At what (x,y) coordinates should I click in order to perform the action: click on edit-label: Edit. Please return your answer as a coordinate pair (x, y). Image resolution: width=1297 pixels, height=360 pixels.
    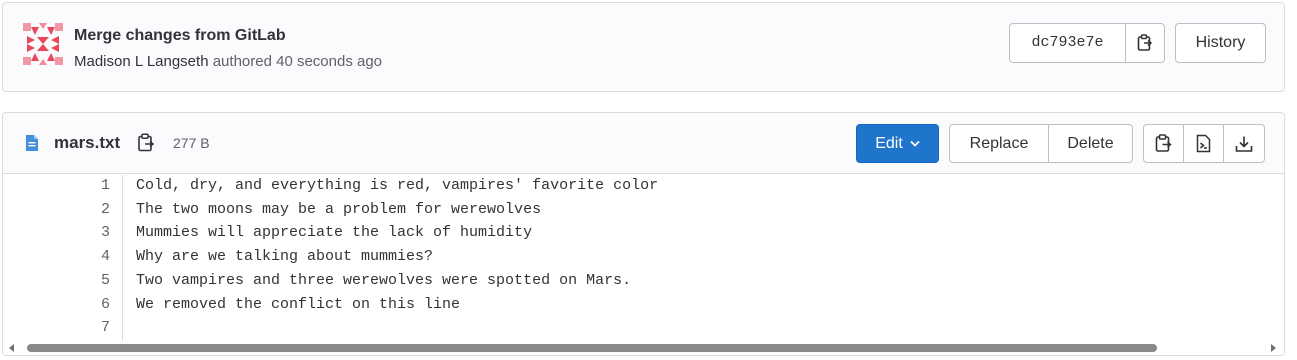
    Looking at the image, I should click on (889, 143).